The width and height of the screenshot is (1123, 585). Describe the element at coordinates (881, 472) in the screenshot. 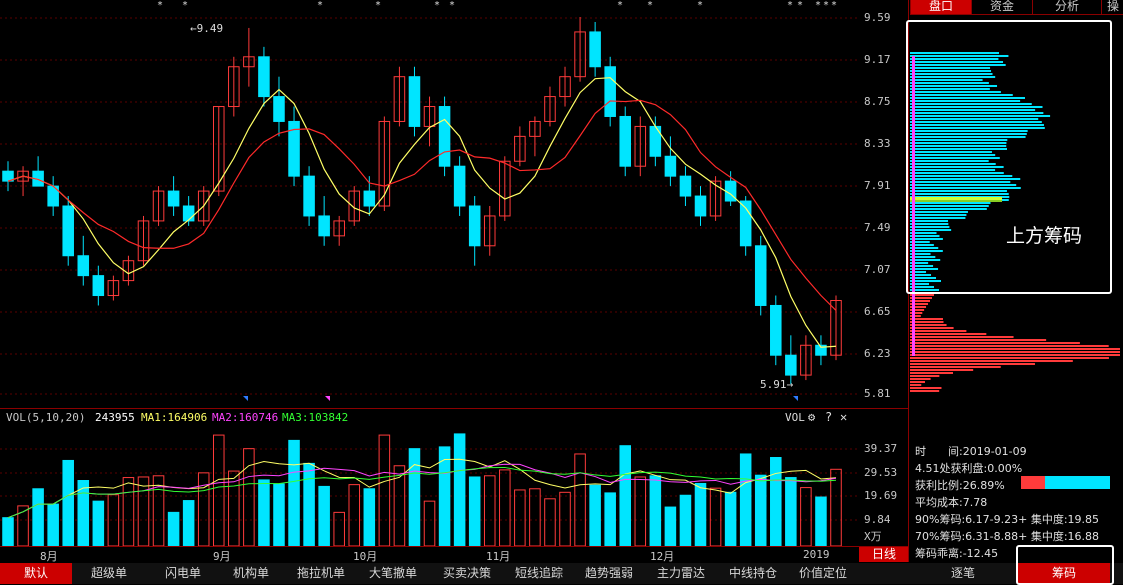

I see `volume-tick: 29.53` at that location.